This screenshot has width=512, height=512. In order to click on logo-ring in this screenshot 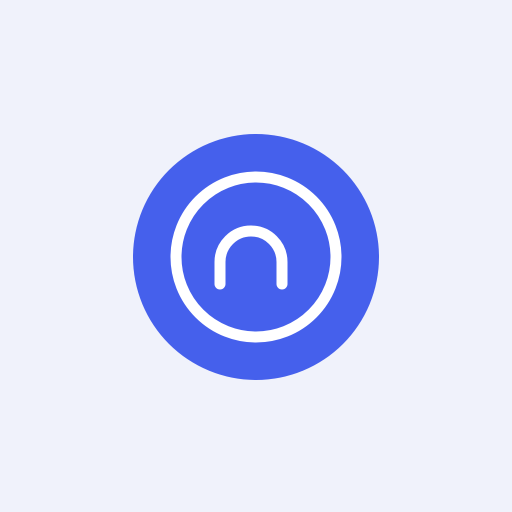, I will do `click(256, 257)`.